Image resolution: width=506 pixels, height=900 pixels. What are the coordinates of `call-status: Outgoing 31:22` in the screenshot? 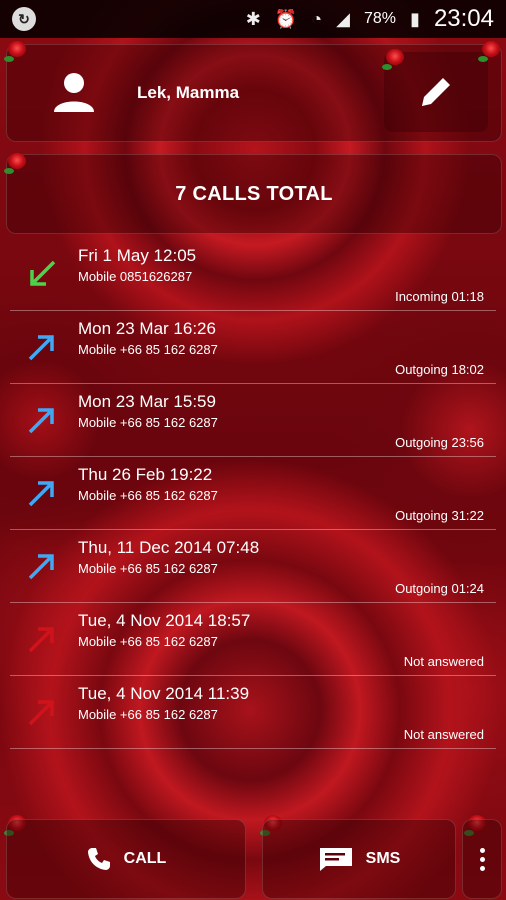 It's located at (439, 515).